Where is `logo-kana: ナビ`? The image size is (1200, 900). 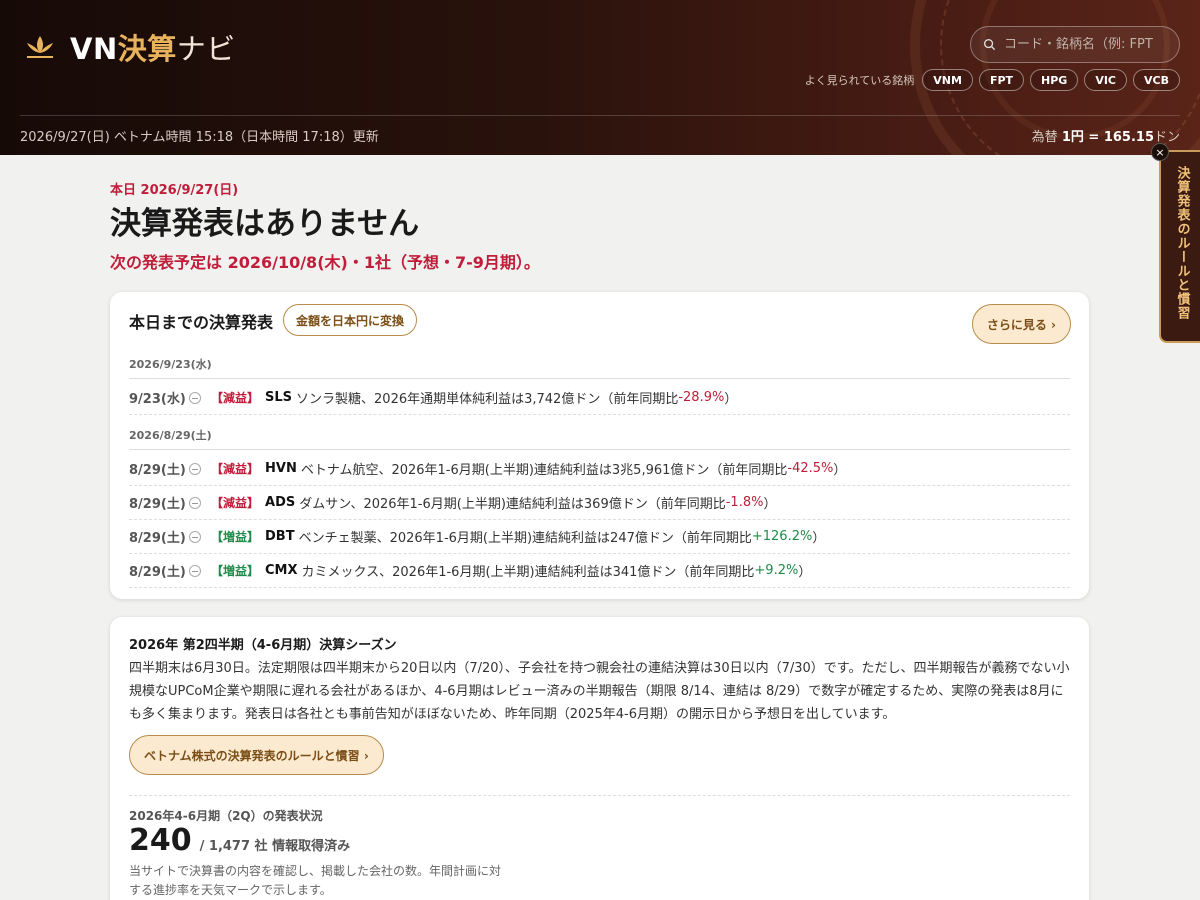
logo-kana: ナビ is located at coordinates (206, 49).